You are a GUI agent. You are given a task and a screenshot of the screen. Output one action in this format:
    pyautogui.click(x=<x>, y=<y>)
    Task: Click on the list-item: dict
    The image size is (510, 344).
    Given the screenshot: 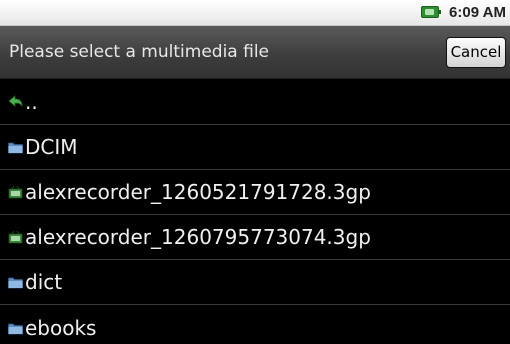 What is the action you would take?
    pyautogui.click(x=255, y=282)
    